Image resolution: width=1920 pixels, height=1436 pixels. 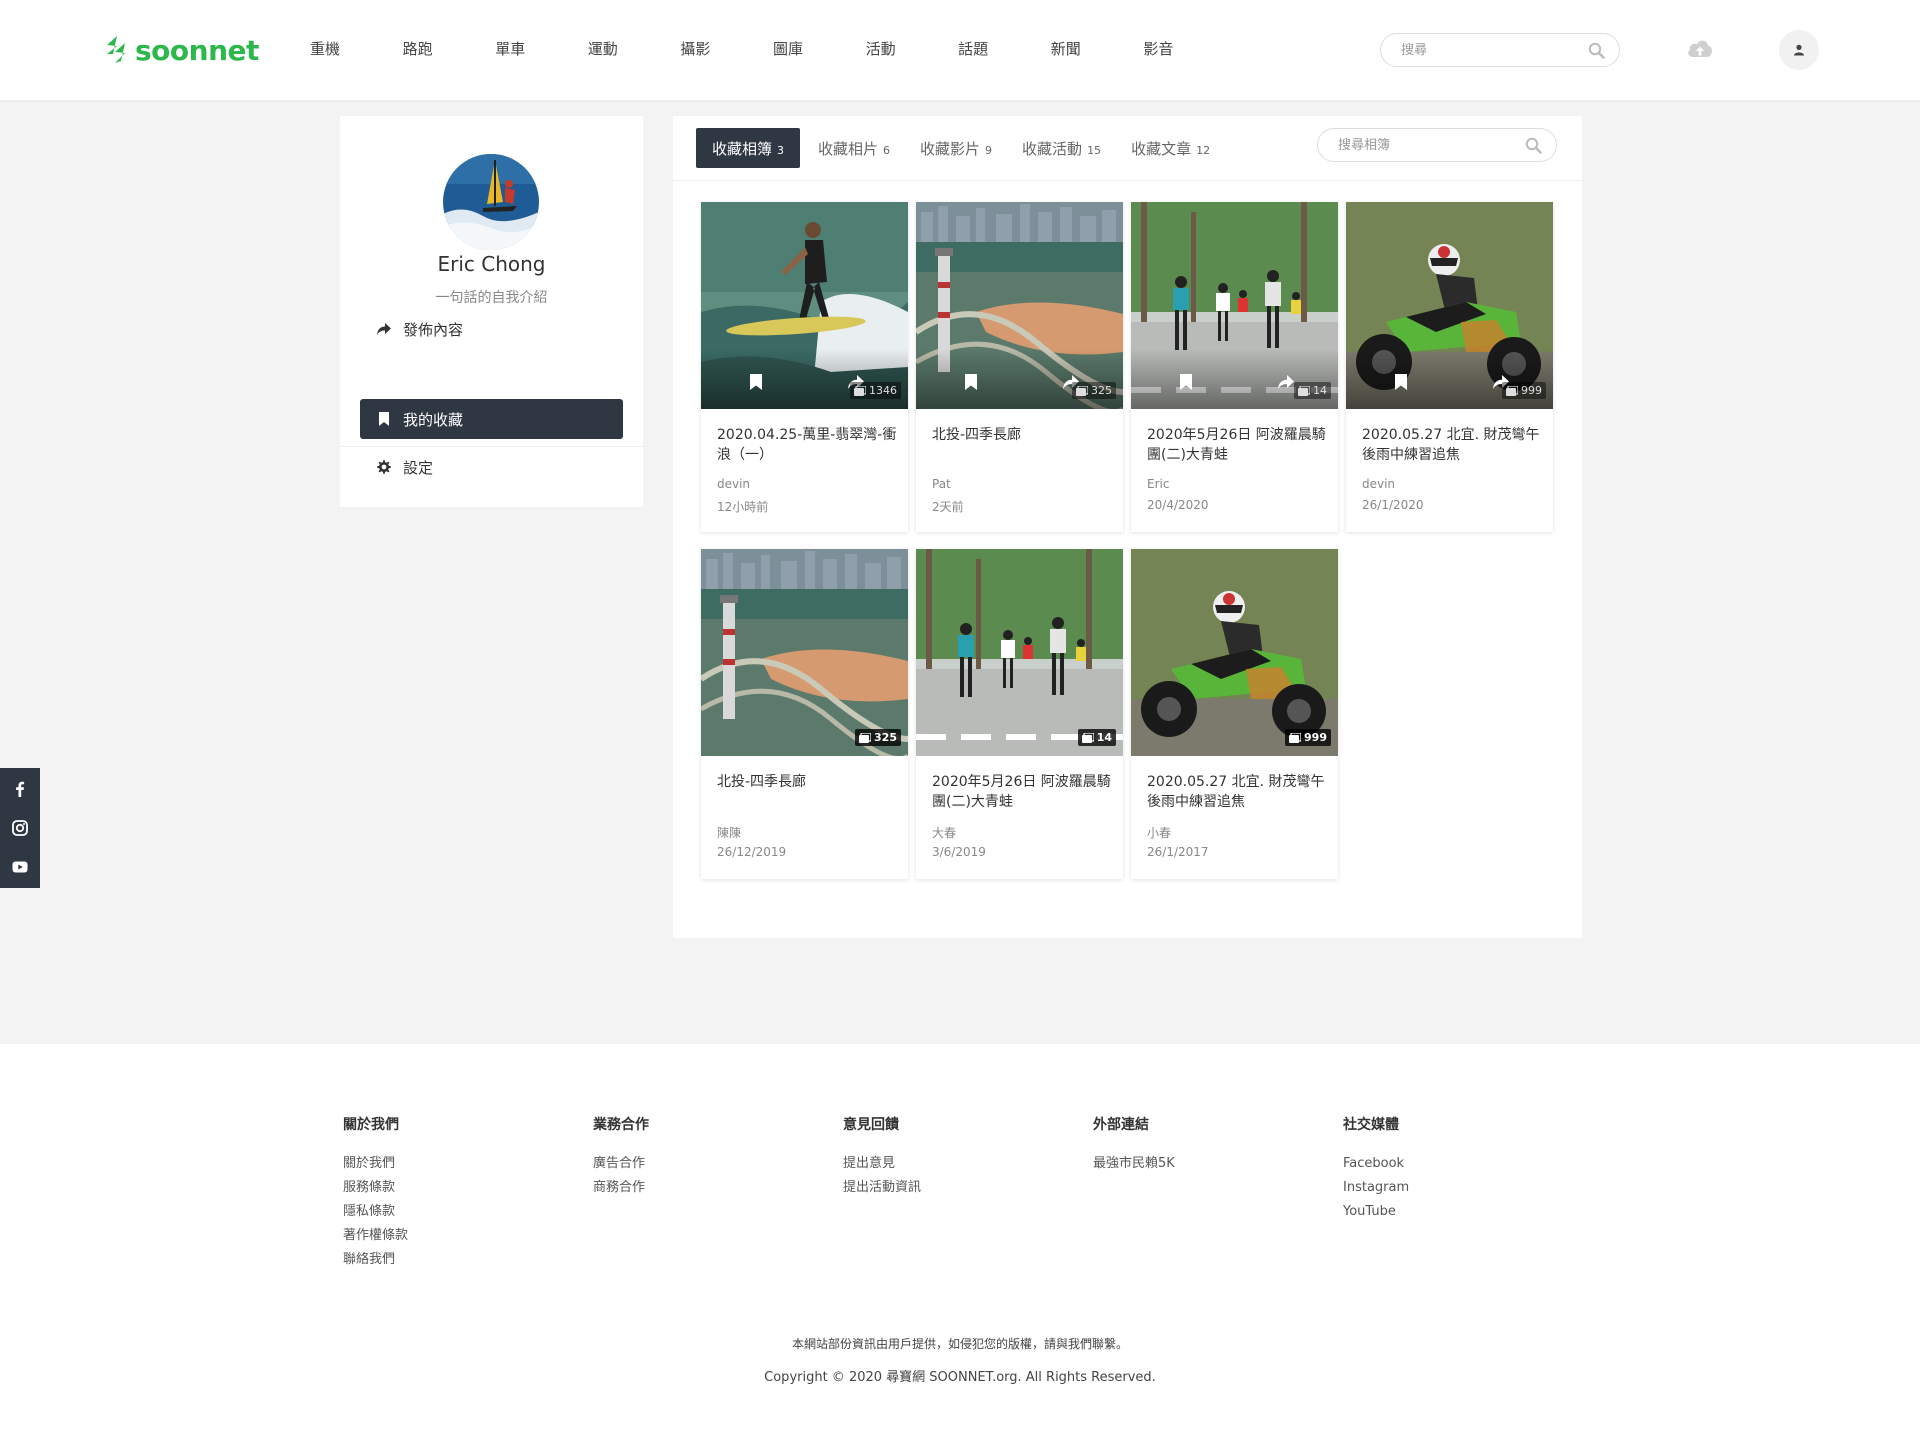 I want to click on tab-collected-events: 收藏活動 15, so click(x=1061, y=148).